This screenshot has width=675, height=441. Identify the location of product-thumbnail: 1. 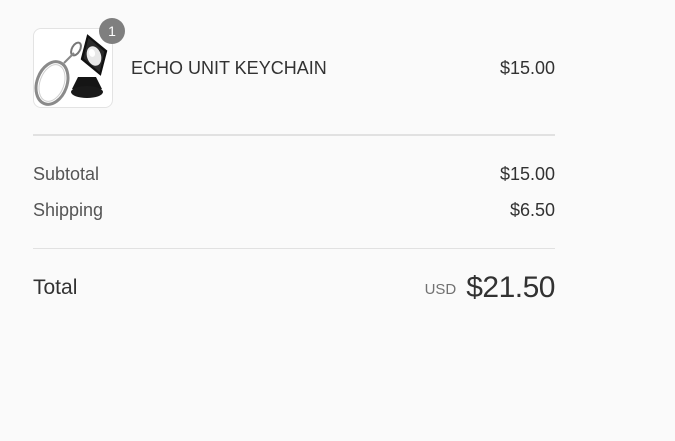
(79, 63).